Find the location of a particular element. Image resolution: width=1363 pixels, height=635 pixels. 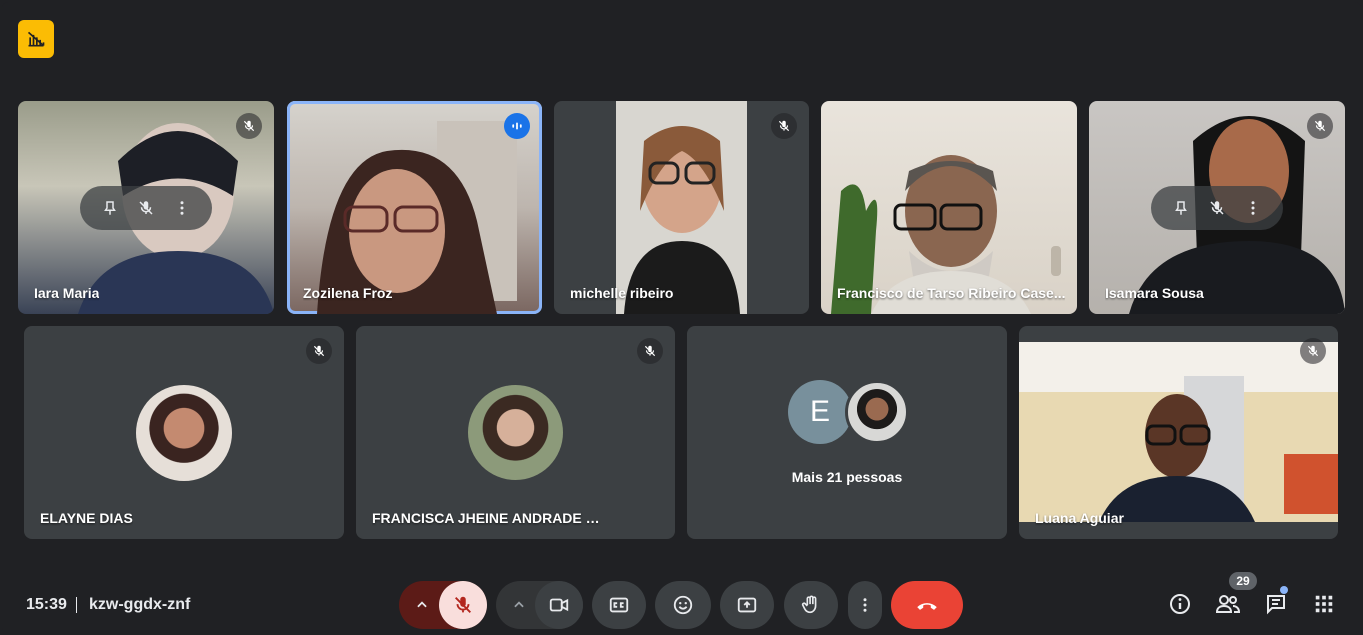

reactions-button is located at coordinates (683, 605).